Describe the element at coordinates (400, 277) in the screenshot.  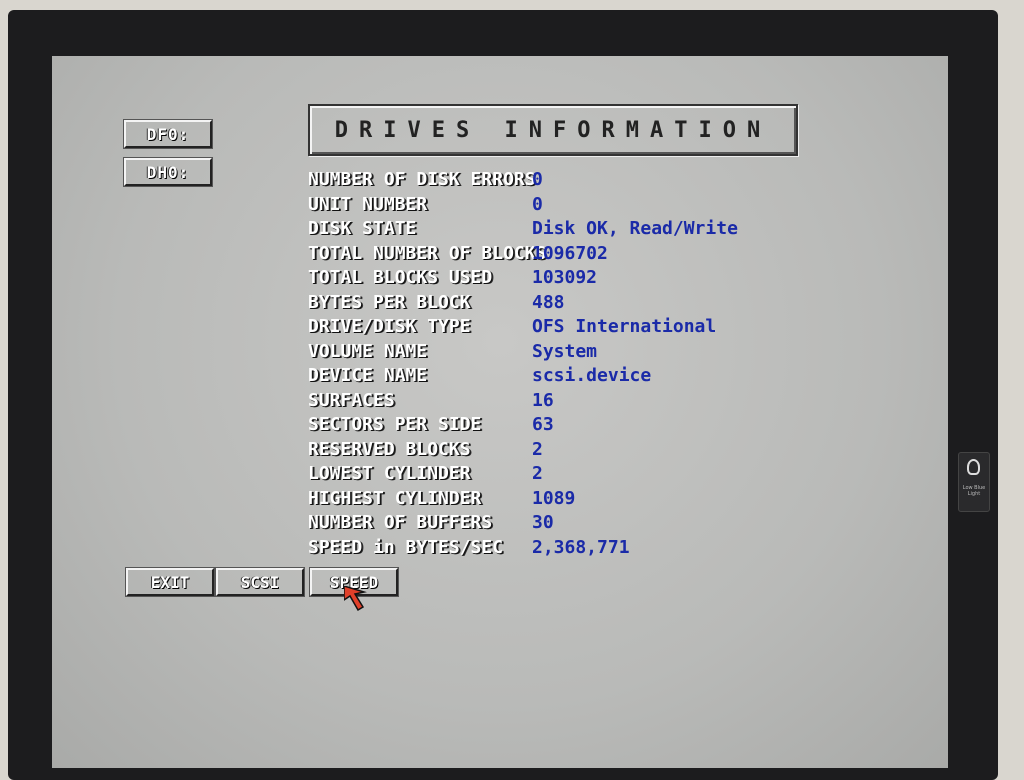
I see `info-label: TOTAL BLOCKS USED` at that location.